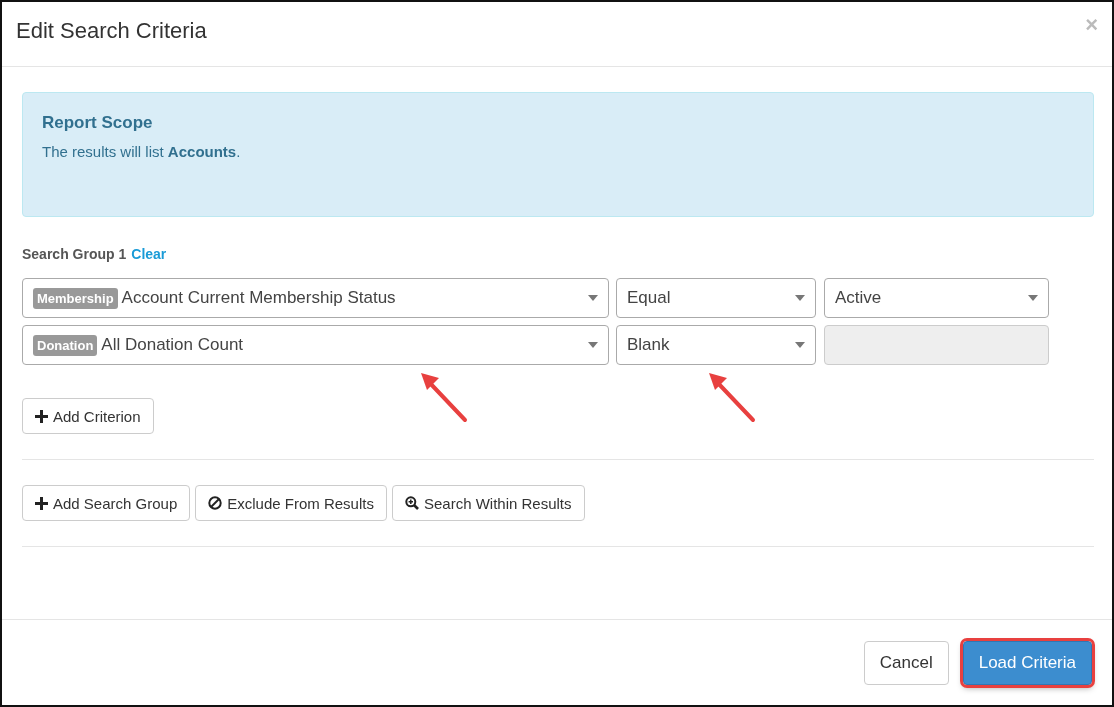 The height and width of the screenshot is (707, 1114). What do you see at coordinates (906, 662) in the screenshot?
I see `cancel-button: Cancel` at bounding box center [906, 662].